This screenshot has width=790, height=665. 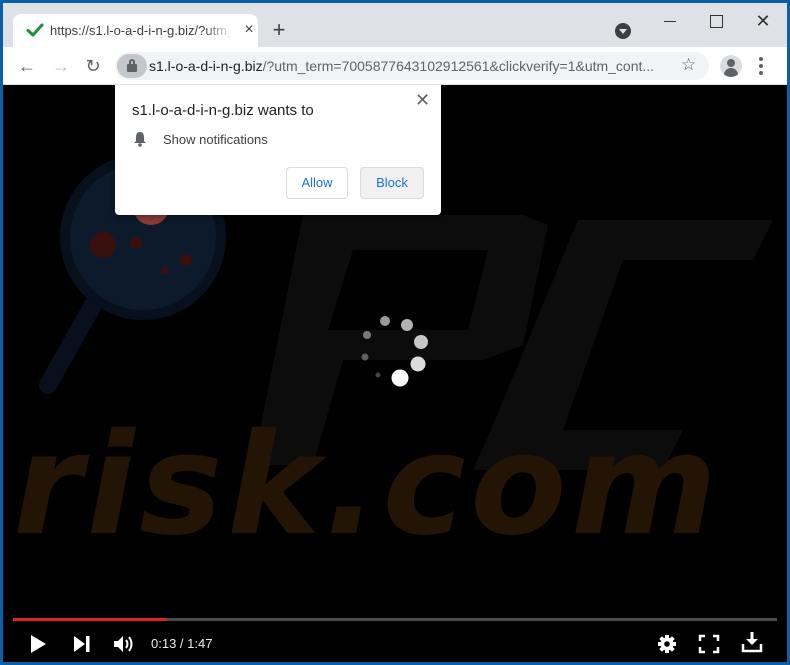 I want to click on minimize-button, so click(x=671, y=21).